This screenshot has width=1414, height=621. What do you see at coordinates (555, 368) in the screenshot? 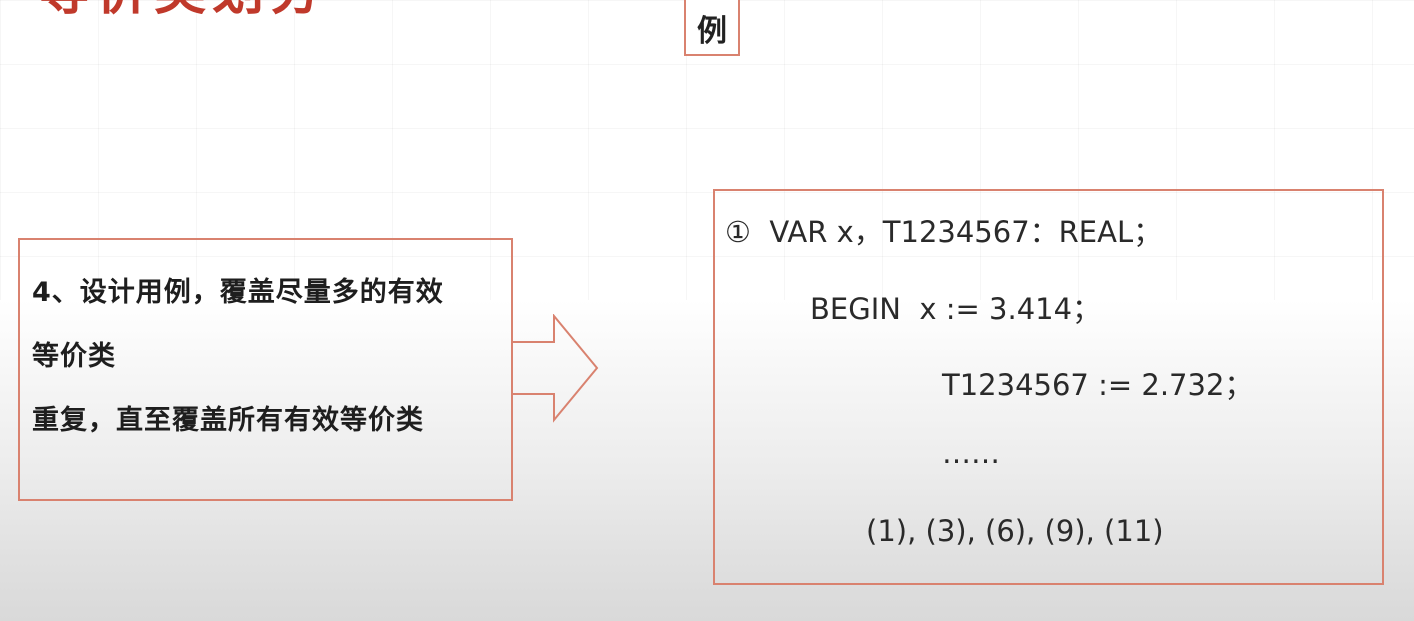
I see `right-arrow-icon` at bounding box center [555, 368].